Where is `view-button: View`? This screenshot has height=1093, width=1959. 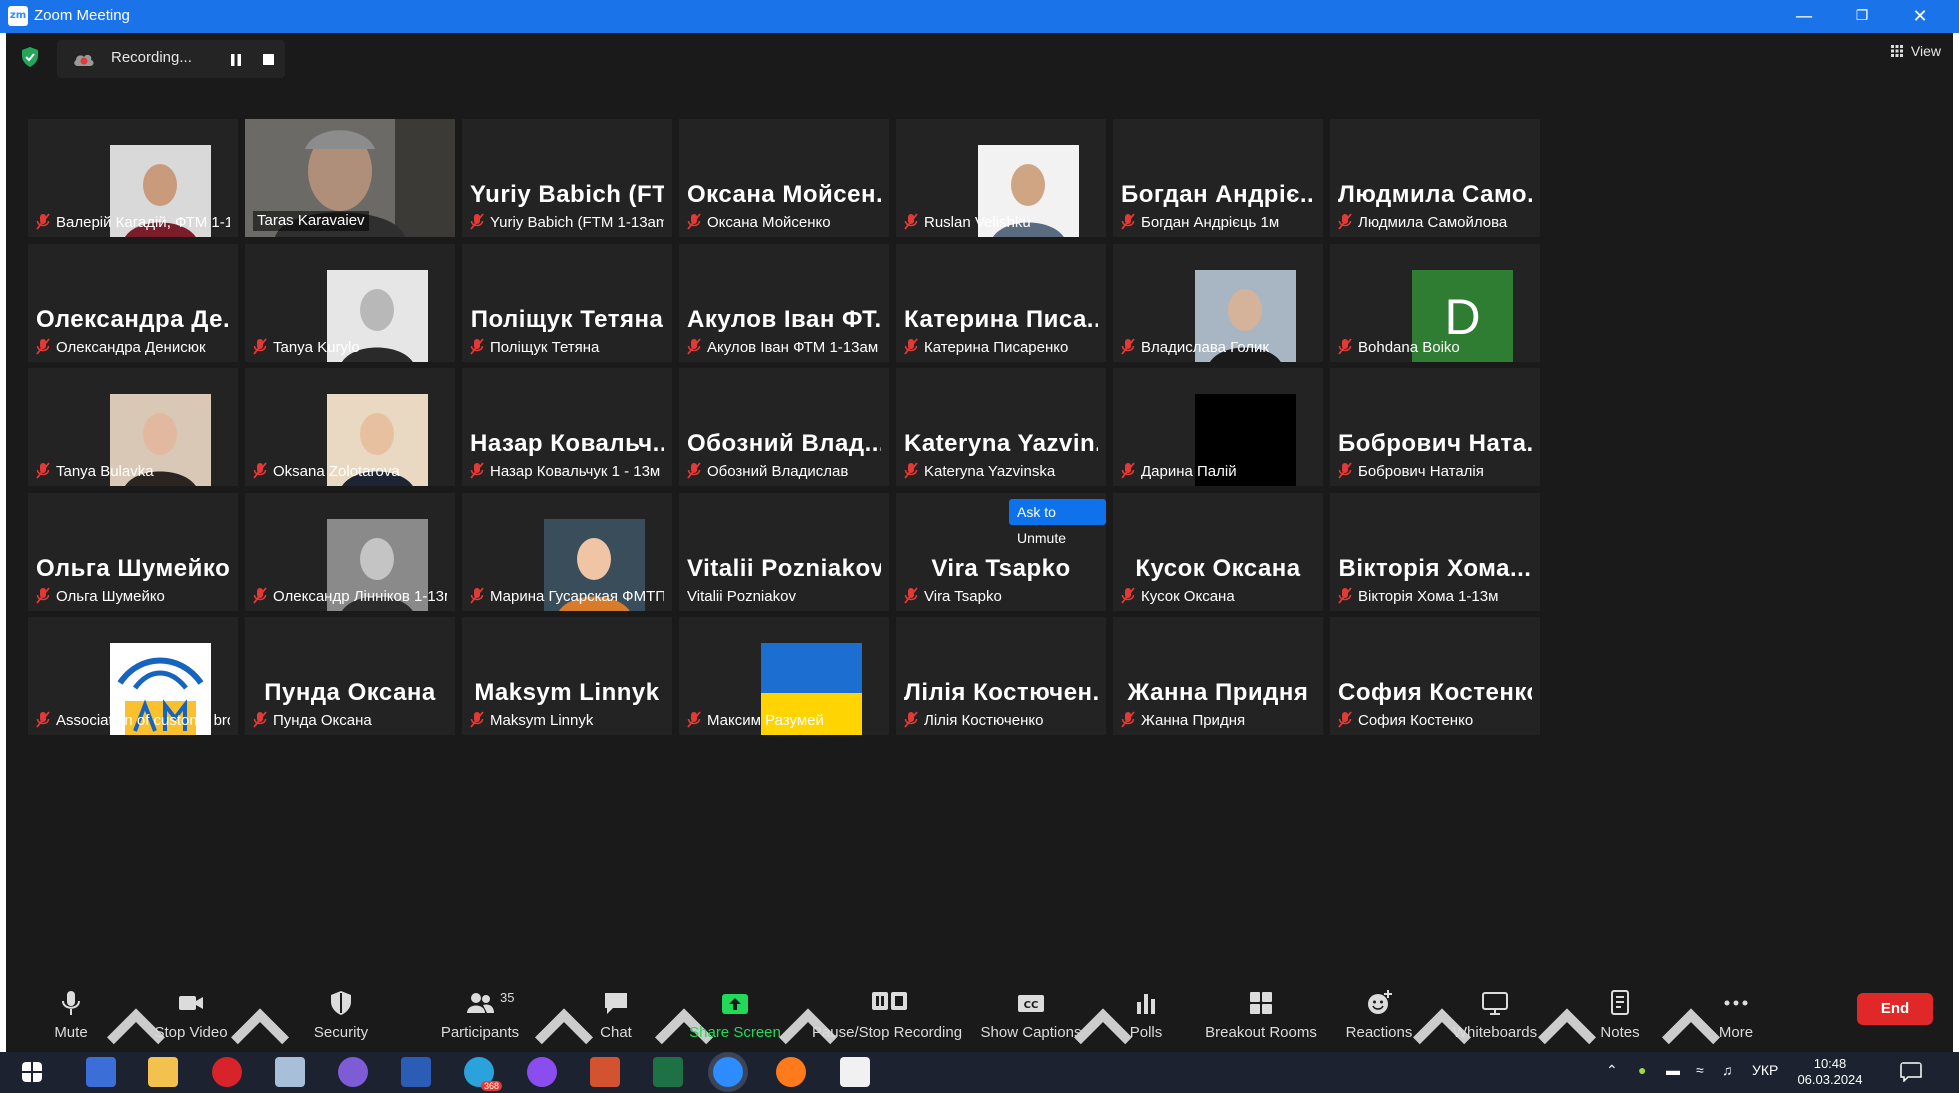
view-button: View is located at coordinates (1915, 51).